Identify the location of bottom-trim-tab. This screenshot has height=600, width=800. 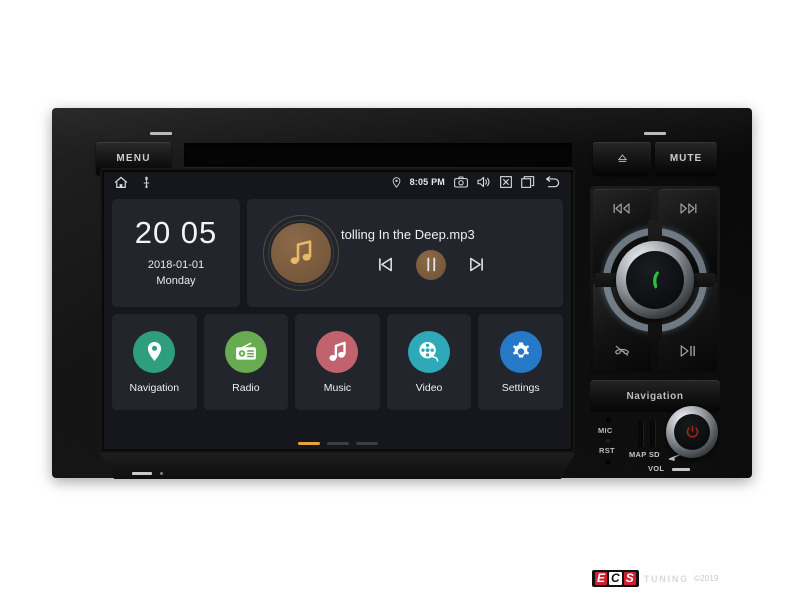
(142, 473).